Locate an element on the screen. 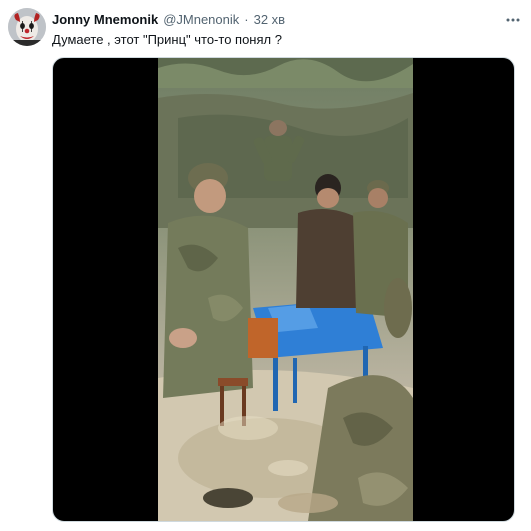  avatar is located at coordinates (27, 27).